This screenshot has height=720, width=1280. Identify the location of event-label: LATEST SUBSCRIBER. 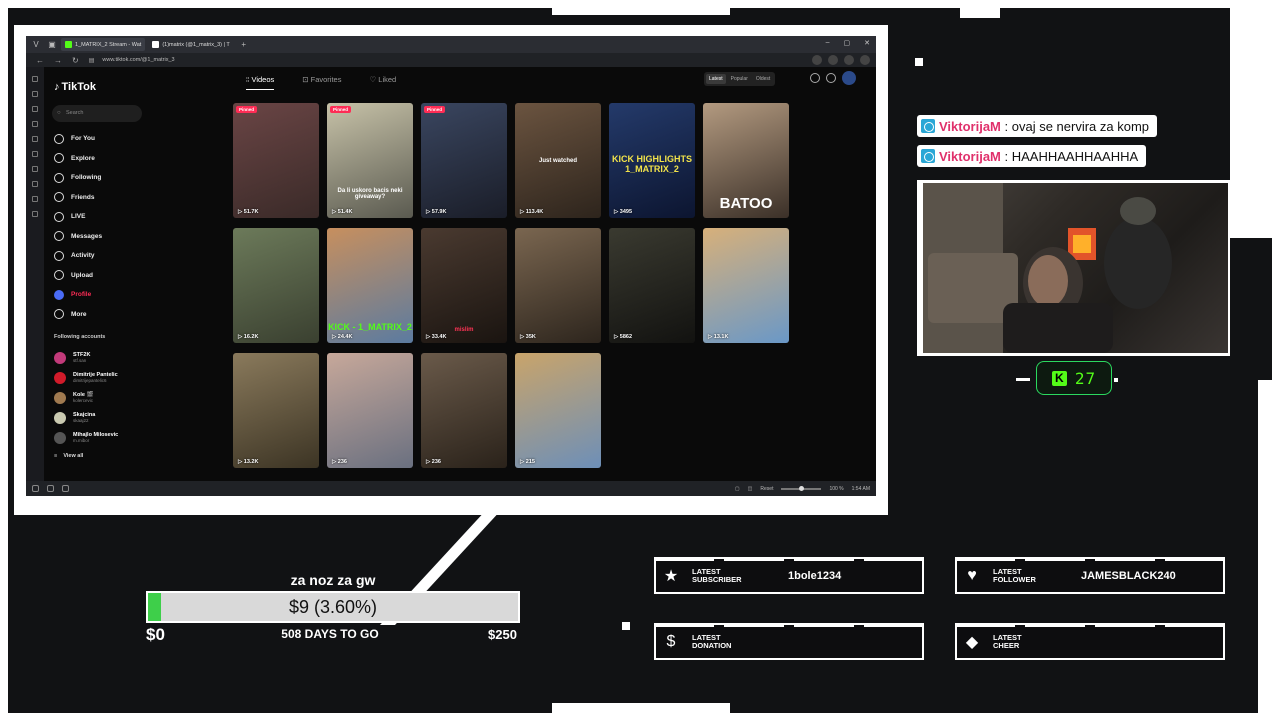
(727, 575).